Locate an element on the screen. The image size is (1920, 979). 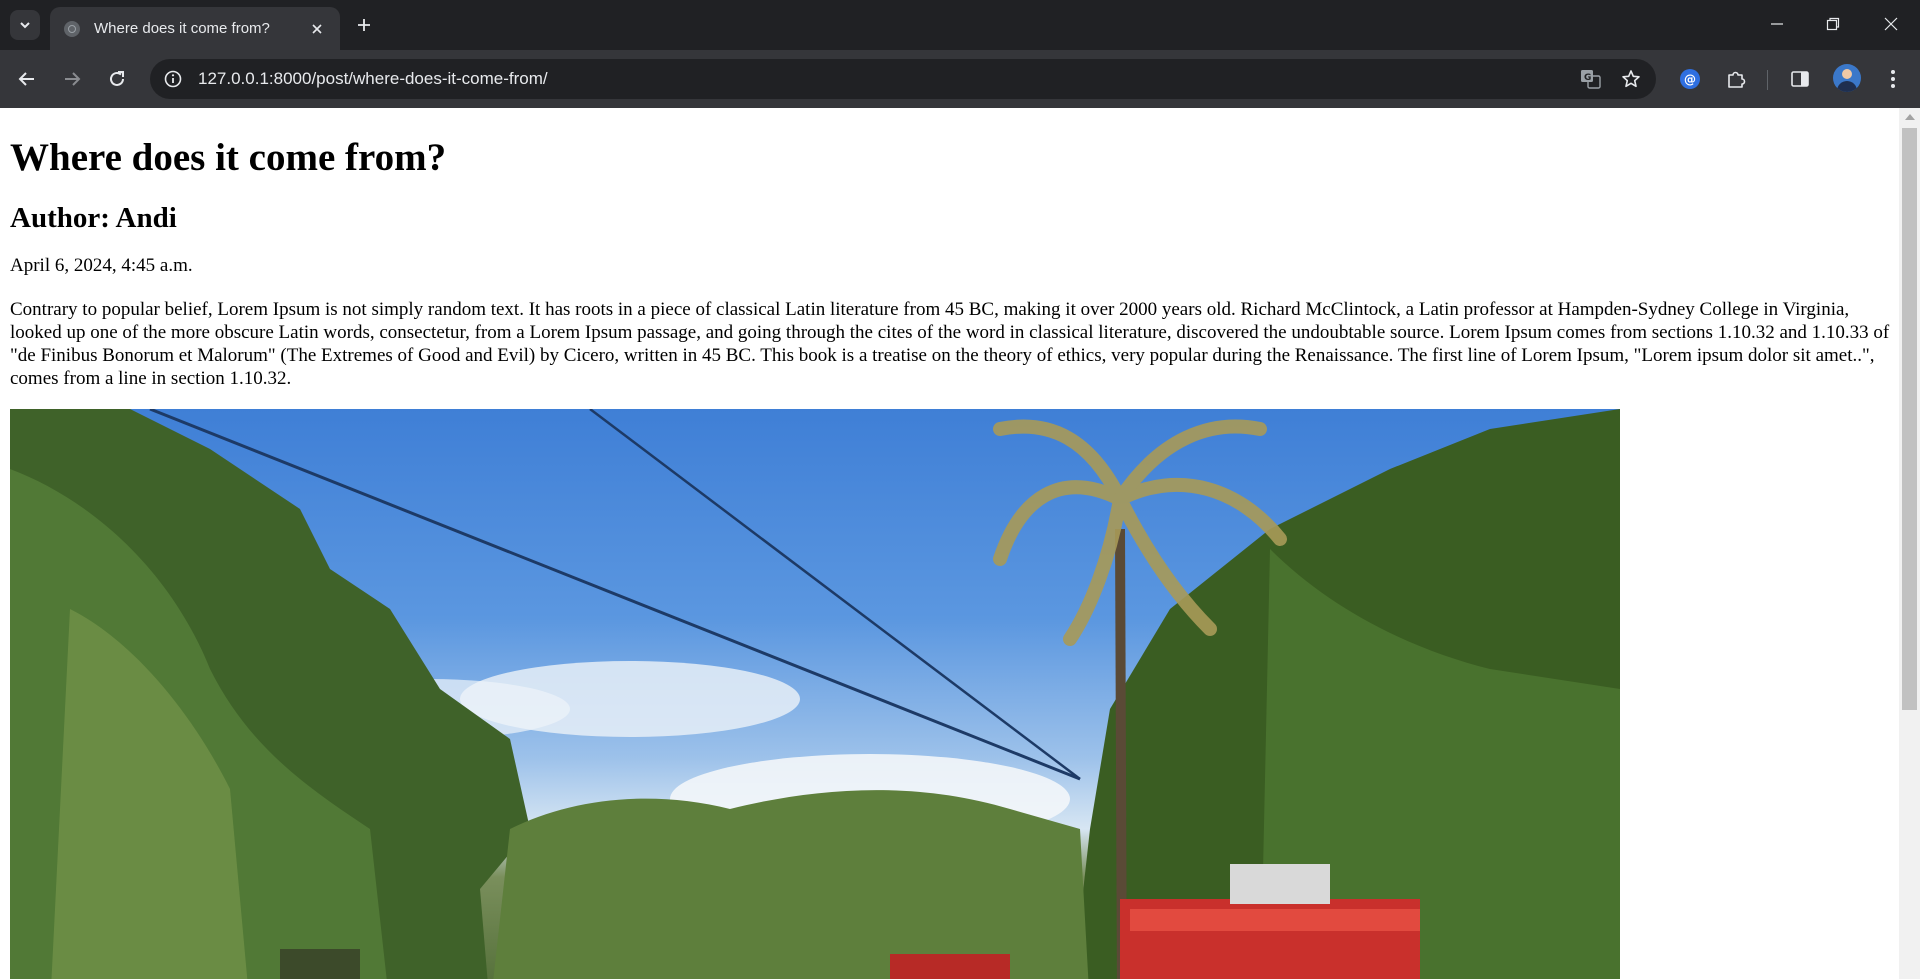
profile-avatar is located at coordinates (1847, 78).